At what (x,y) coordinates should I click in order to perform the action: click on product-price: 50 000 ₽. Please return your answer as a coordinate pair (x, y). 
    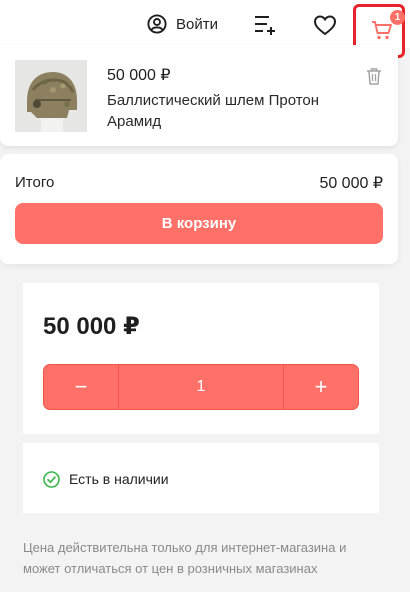
    Looking at the image, I should click on (91, 326).